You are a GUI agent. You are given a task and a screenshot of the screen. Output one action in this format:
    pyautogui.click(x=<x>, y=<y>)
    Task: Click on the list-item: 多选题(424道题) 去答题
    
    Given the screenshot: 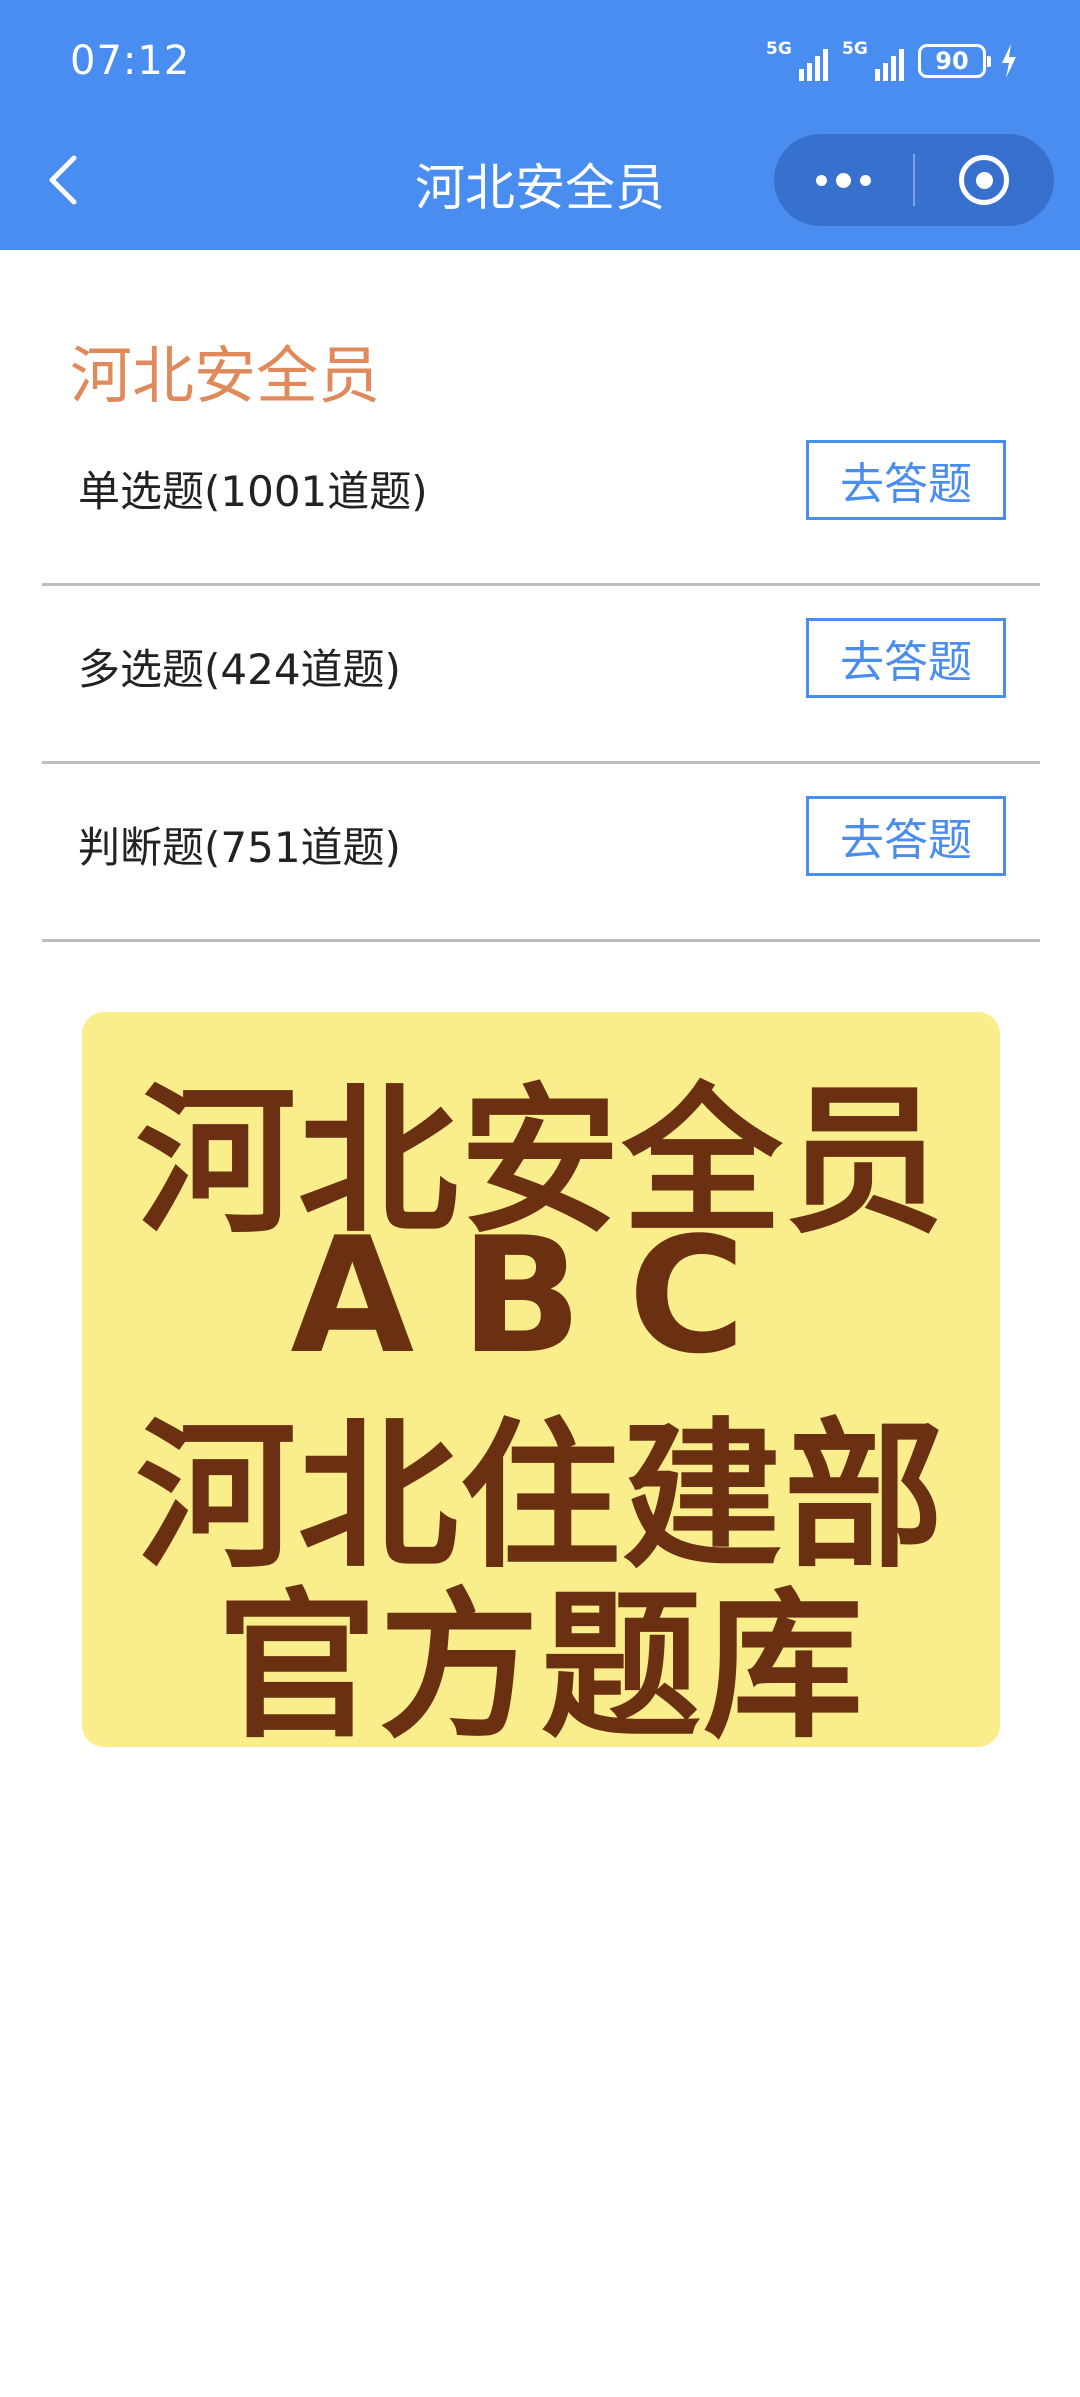 What is the action you would take?
    pyautogui.click(x=541, y=675)
    